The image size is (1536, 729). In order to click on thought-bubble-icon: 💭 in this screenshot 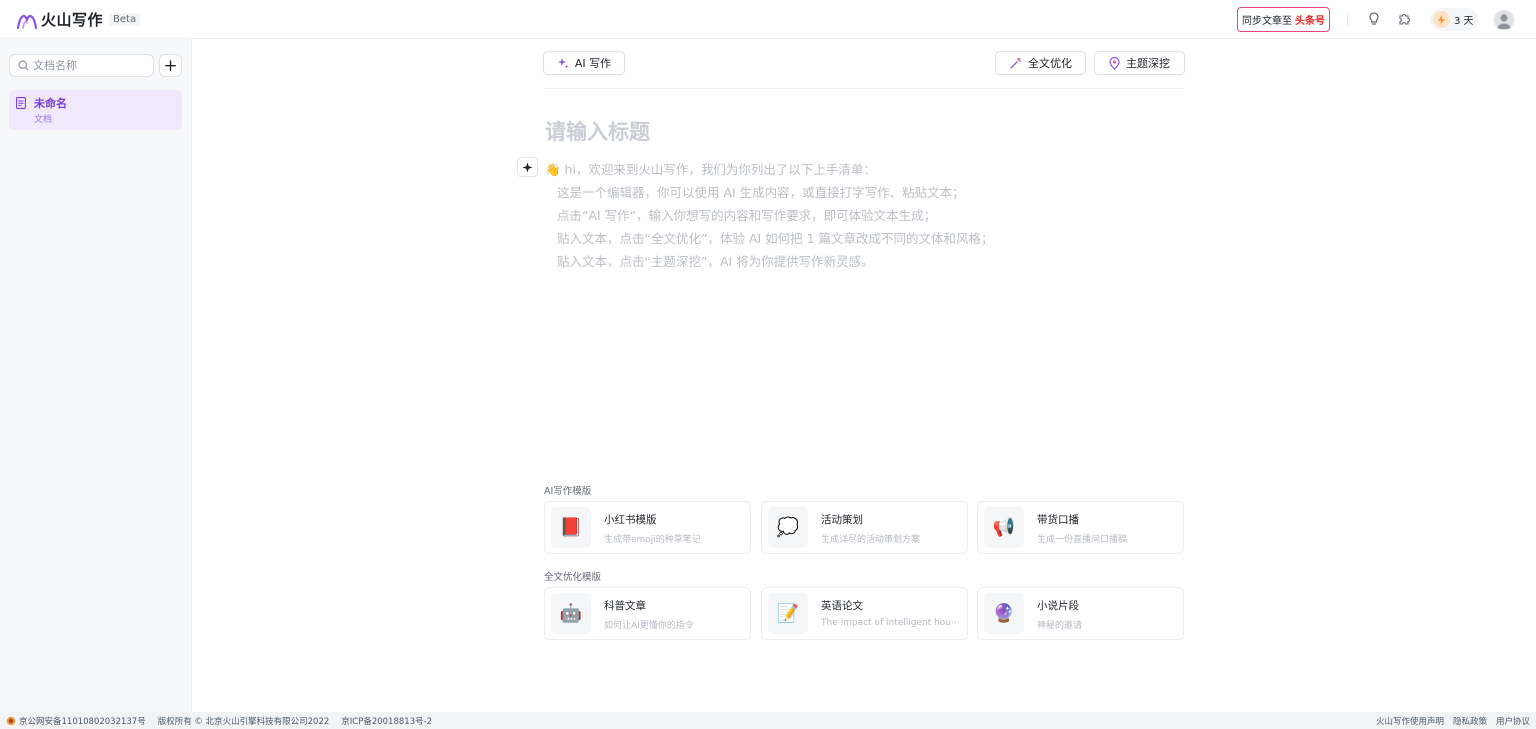, I will do `click(788, 527)`.